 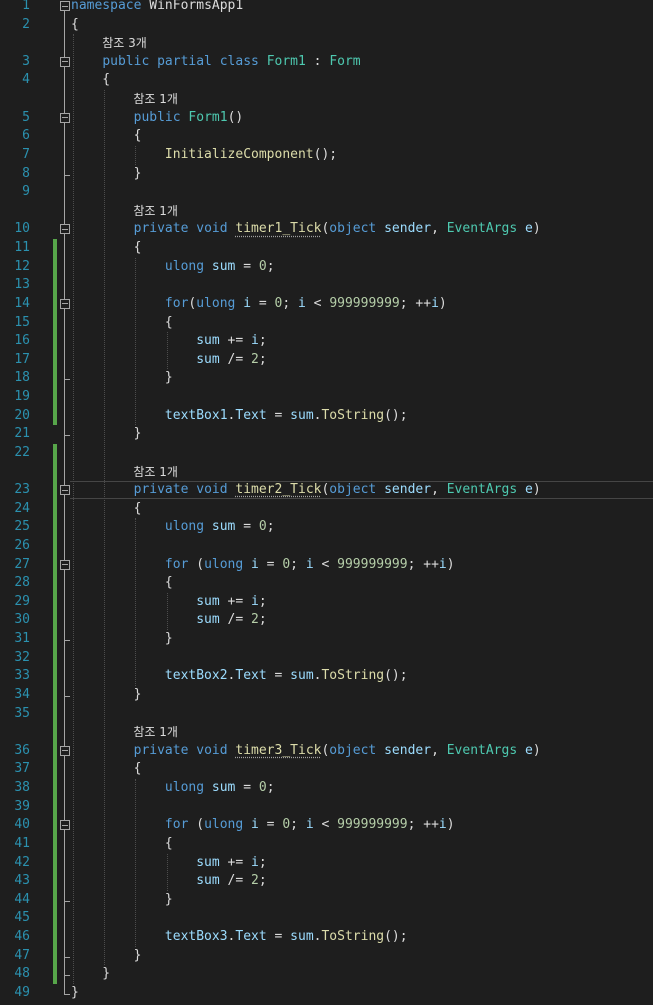 I want to click on code-token: Text, so click(x=251, y=676).